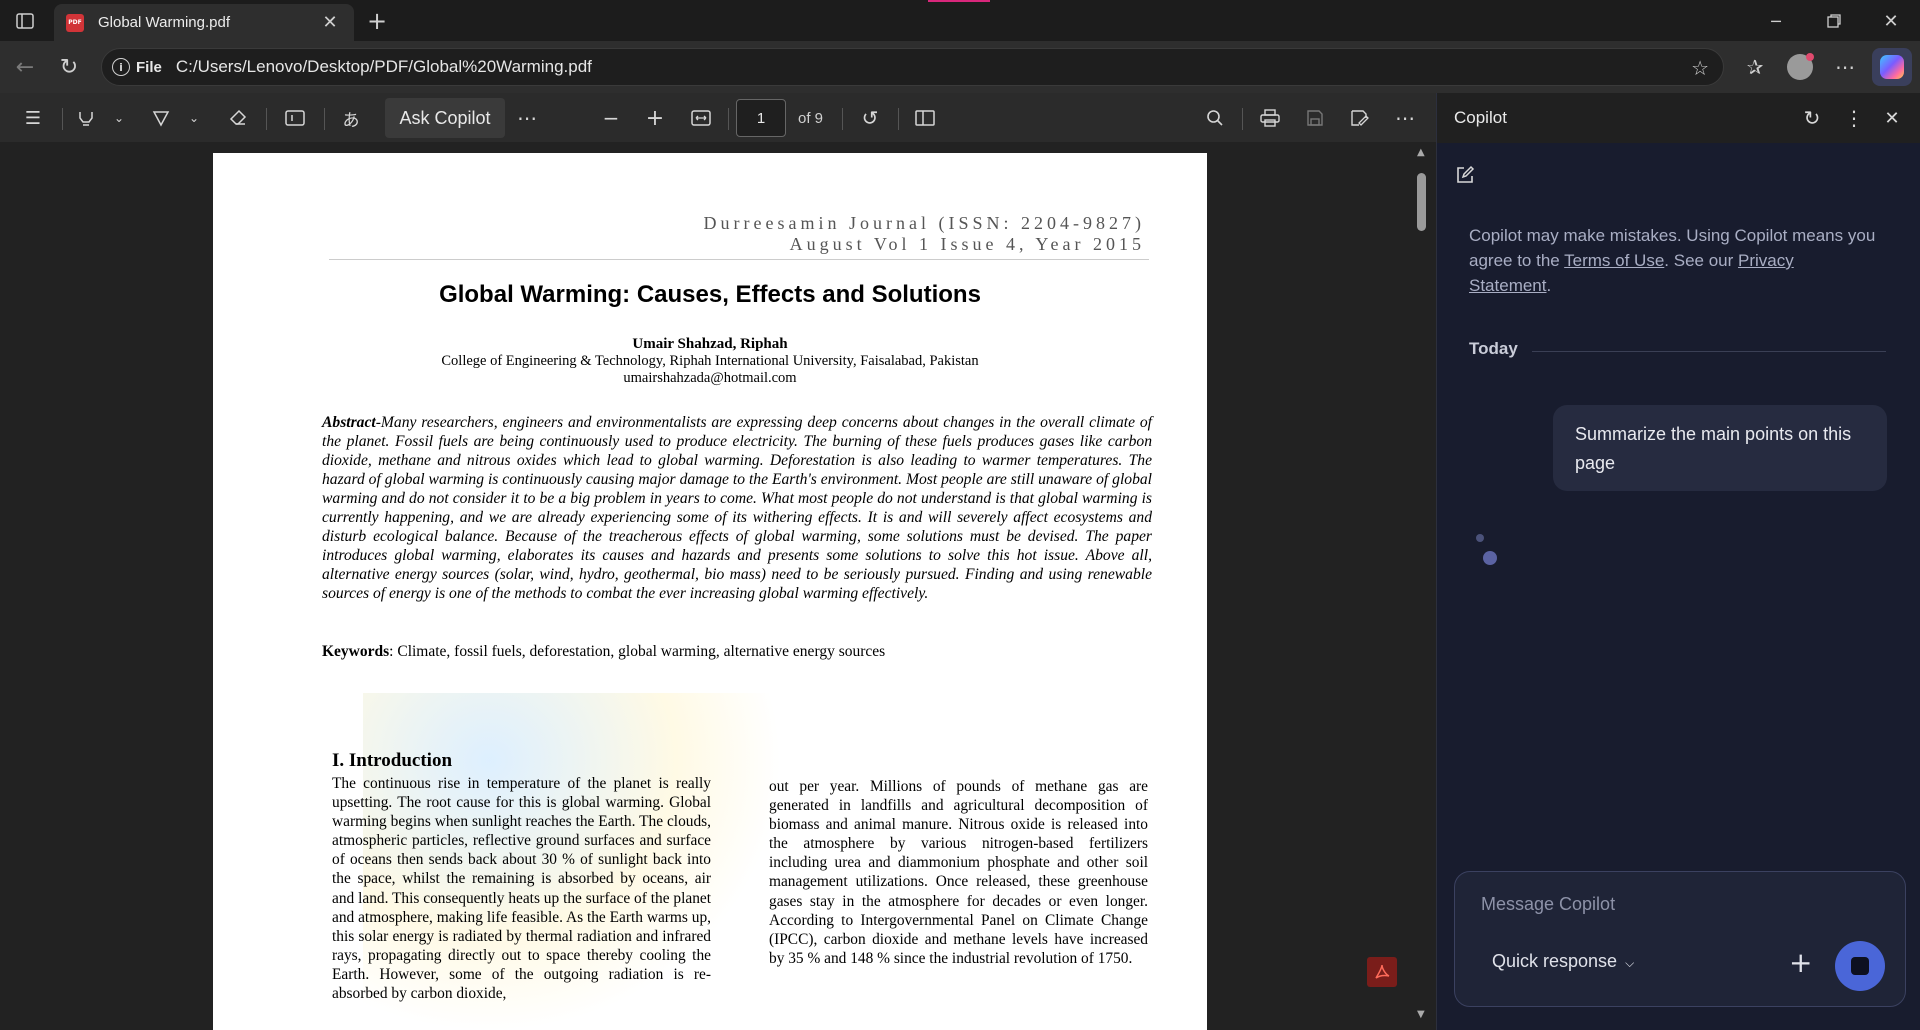 The image size is (1920, 1030). What do you see at coordinates (1892, 118) in the screenshot?
I see `close-panel-icon: ✕` at bounding box center [1892, 118].